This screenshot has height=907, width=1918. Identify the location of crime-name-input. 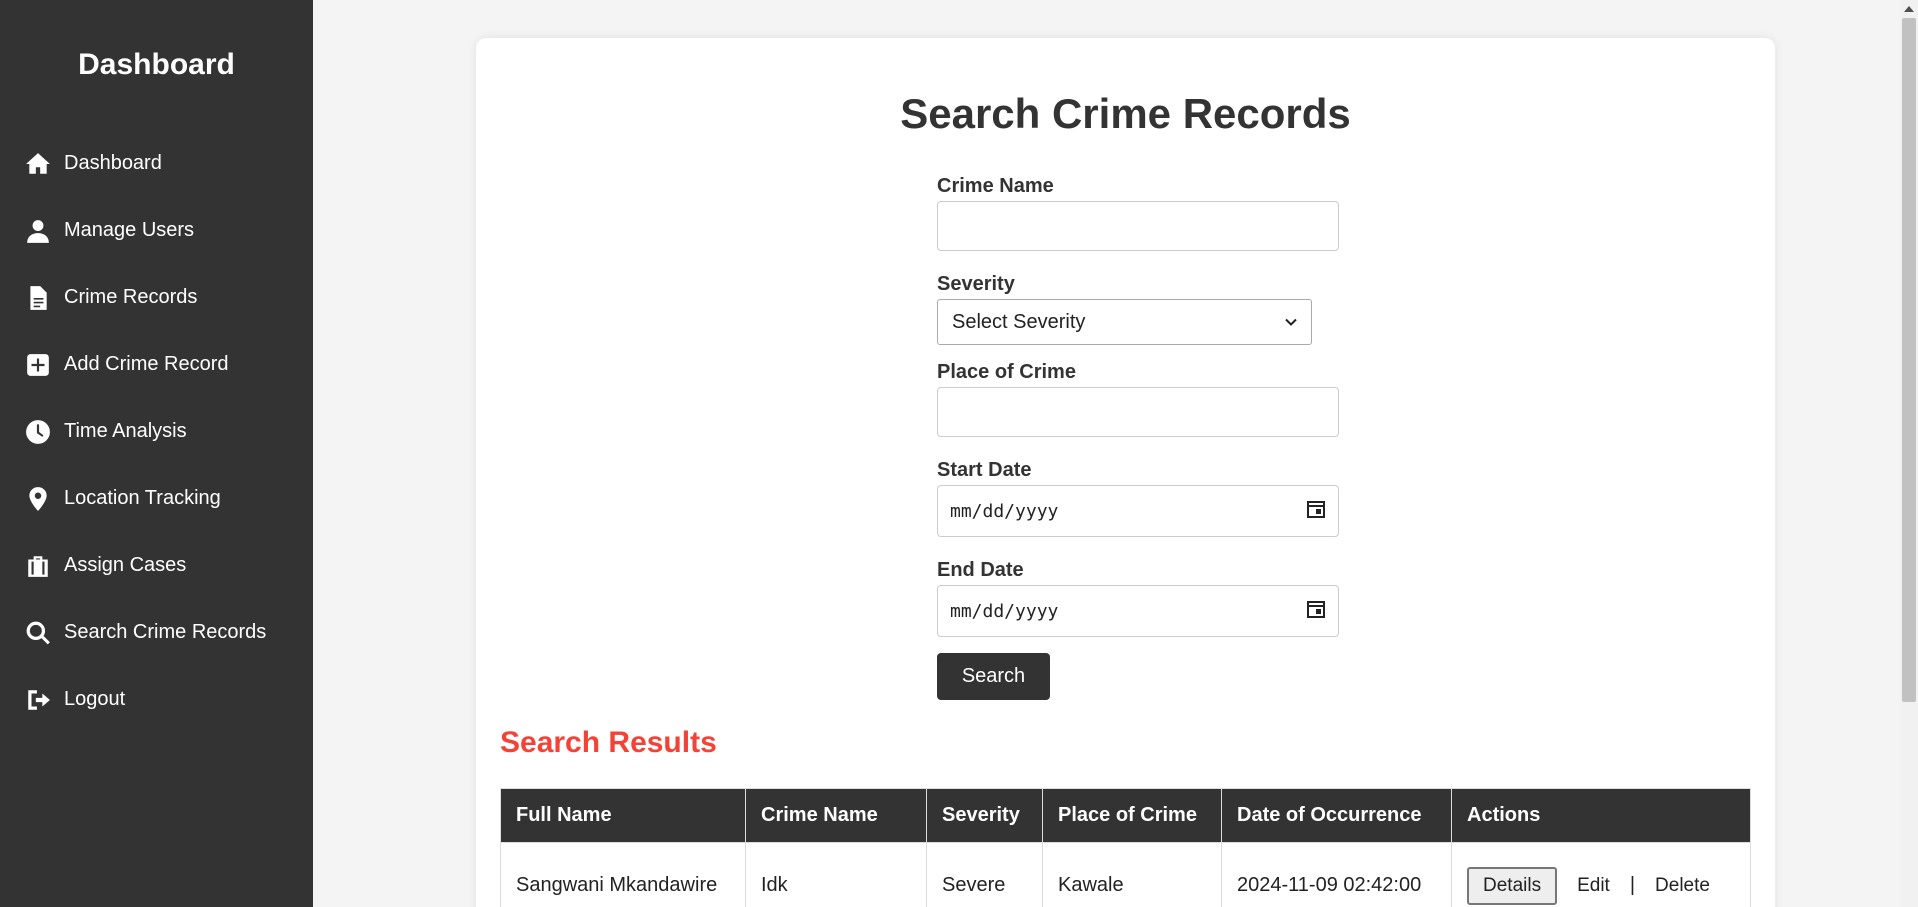
(1138, 226).